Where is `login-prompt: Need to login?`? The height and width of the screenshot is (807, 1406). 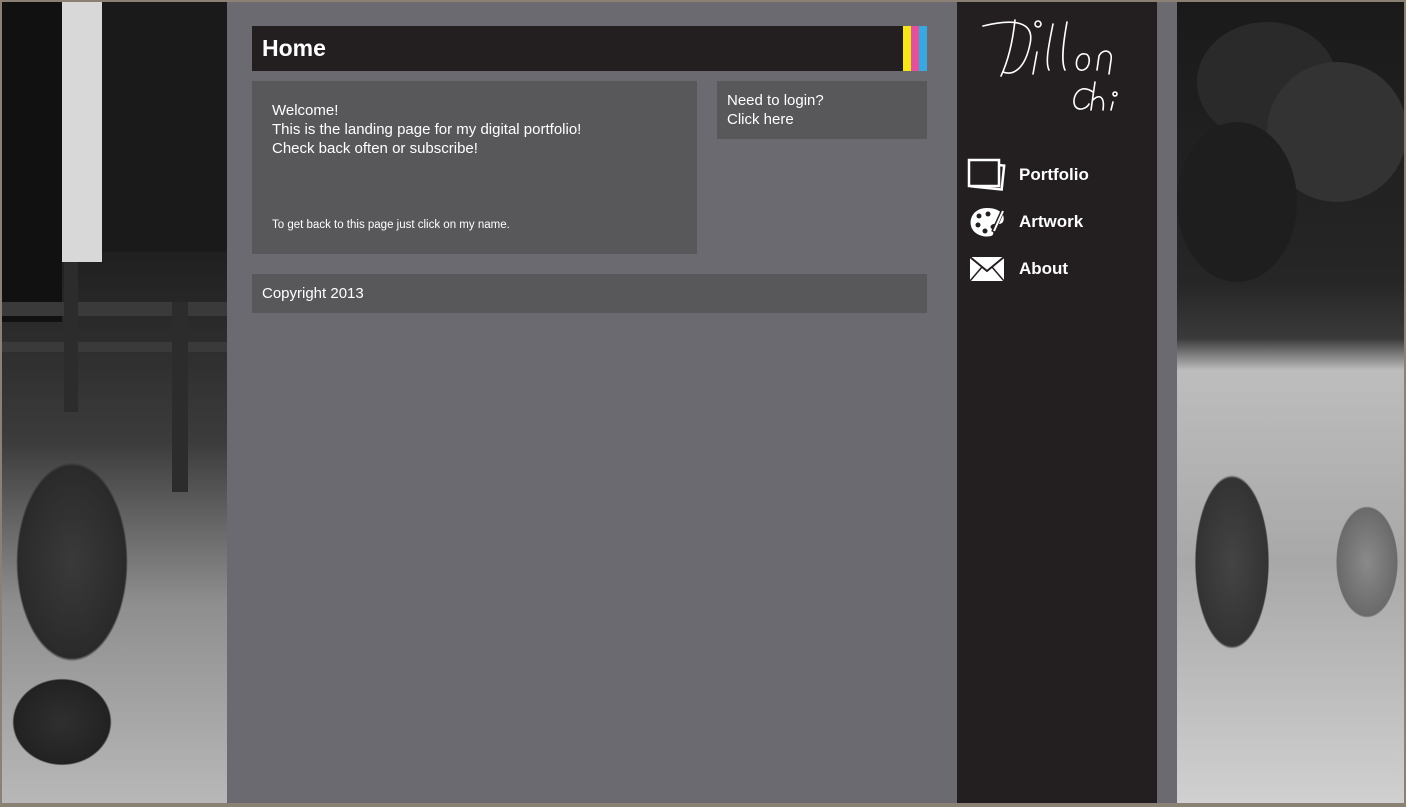
login-prompt: Need to login? is located at coordinates (775, 100).